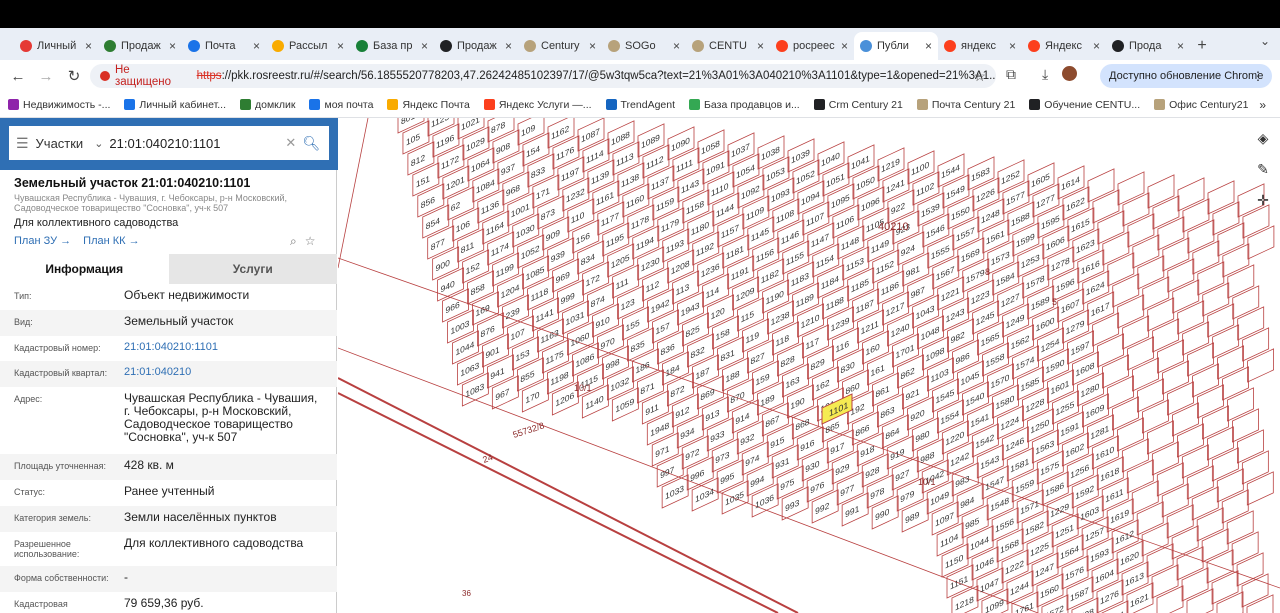 This screenshot has height=613, width=1280. What do you see at coordinates (1263, 138) in the screenshot?
I see `layers-icon: ◈` at bounding box center [1263, 138].